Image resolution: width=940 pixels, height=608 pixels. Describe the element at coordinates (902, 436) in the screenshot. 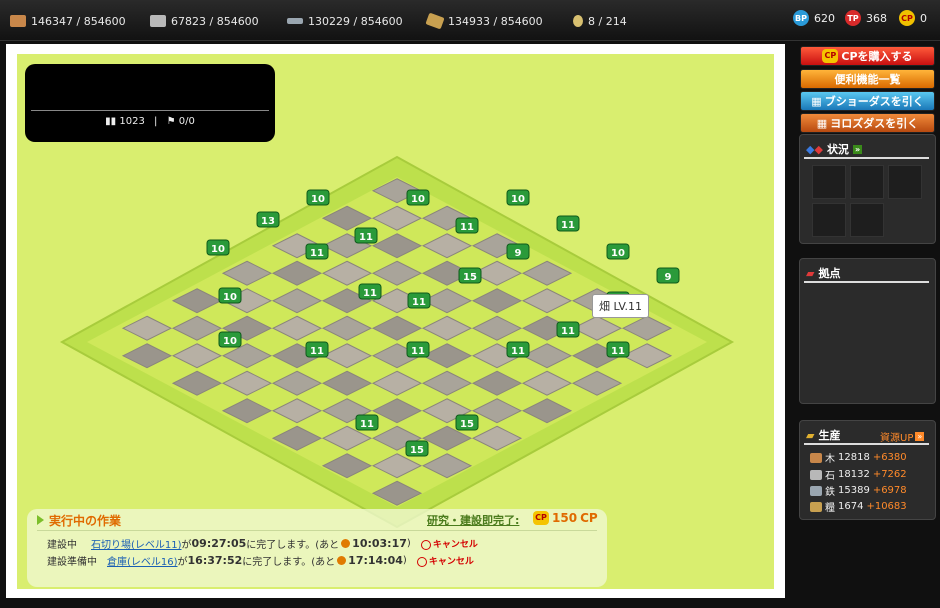

I see `resource-up-link: 資源UP»` at that location.